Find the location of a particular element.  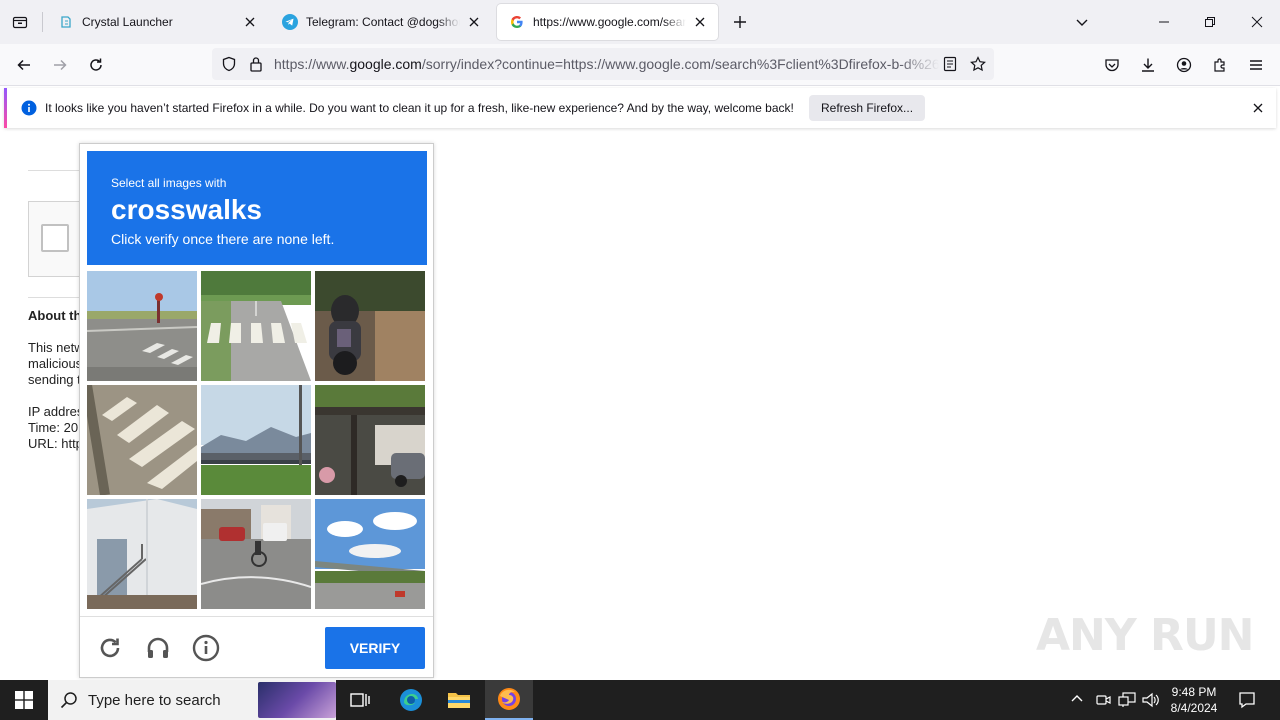

bookmark-star-icon is located at coordinates (978, 64).